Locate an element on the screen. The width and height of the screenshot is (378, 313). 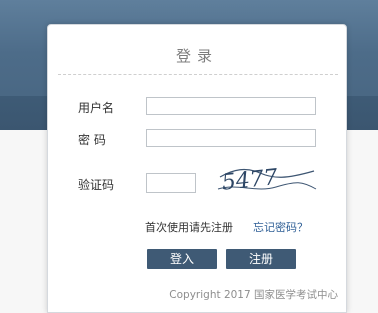
captcha-text: 5477 is located at coordinates (250, 180).